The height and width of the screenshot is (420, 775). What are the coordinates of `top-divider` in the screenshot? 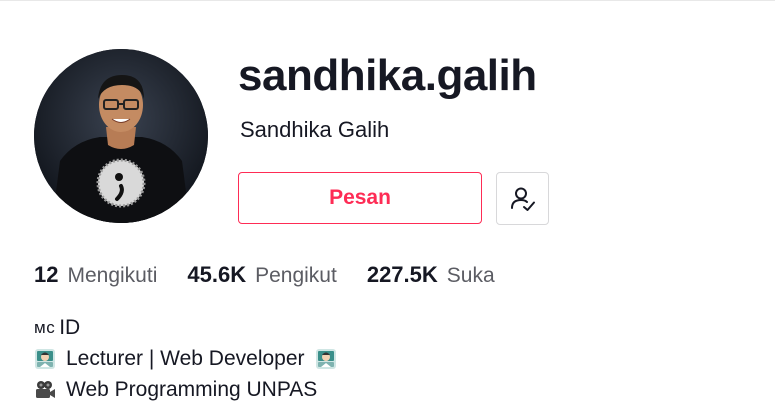 It's located at (387, 0).